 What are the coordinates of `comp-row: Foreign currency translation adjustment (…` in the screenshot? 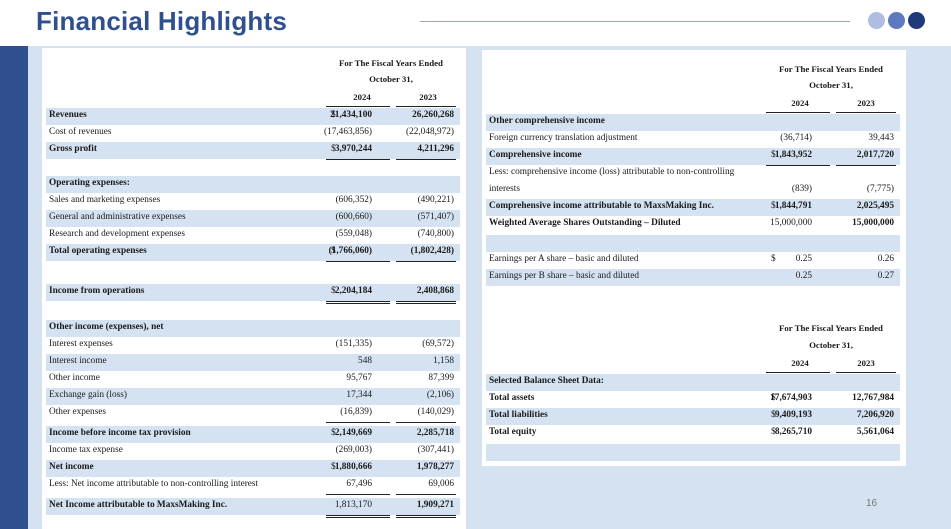 It's located at (693, 139).